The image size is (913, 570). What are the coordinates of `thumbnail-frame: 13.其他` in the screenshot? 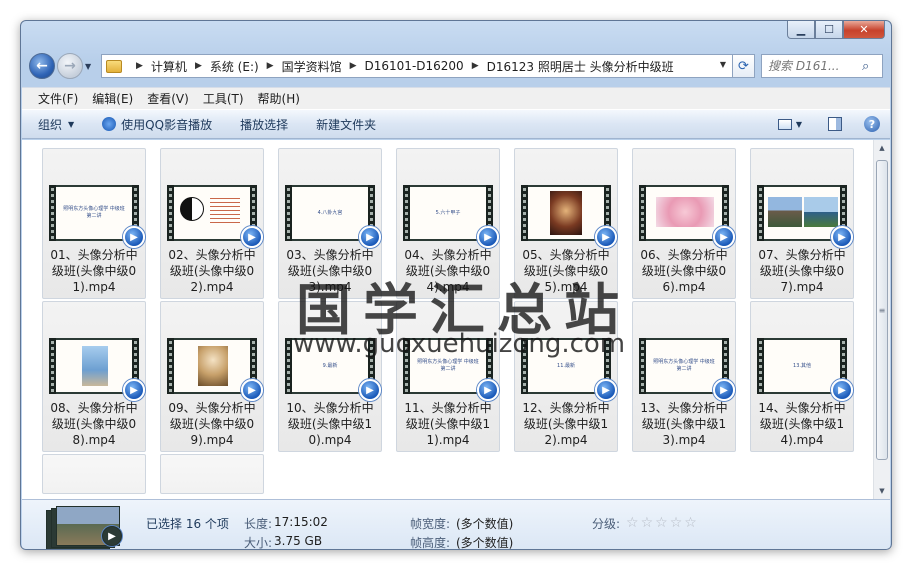 It's located at (802, 366).